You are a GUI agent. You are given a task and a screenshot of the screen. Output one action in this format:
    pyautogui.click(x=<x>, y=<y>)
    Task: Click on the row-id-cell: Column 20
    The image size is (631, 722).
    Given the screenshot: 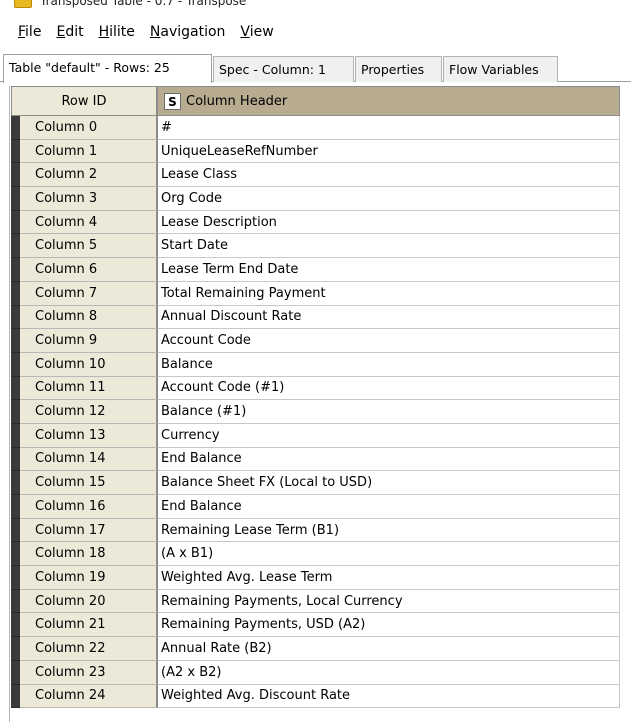 What is the action you would take?
    pyautogui.click(x=89, y=601)
    